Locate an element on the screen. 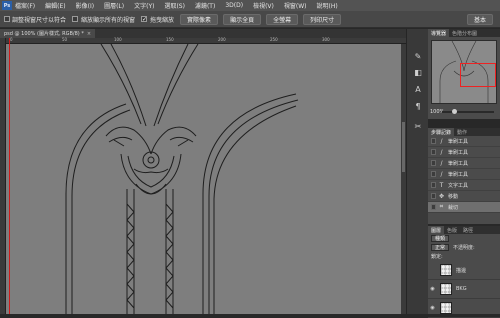 This screenshot has height=318, width=500. layer-row: 描邊 is located at coordinates (464, 270).